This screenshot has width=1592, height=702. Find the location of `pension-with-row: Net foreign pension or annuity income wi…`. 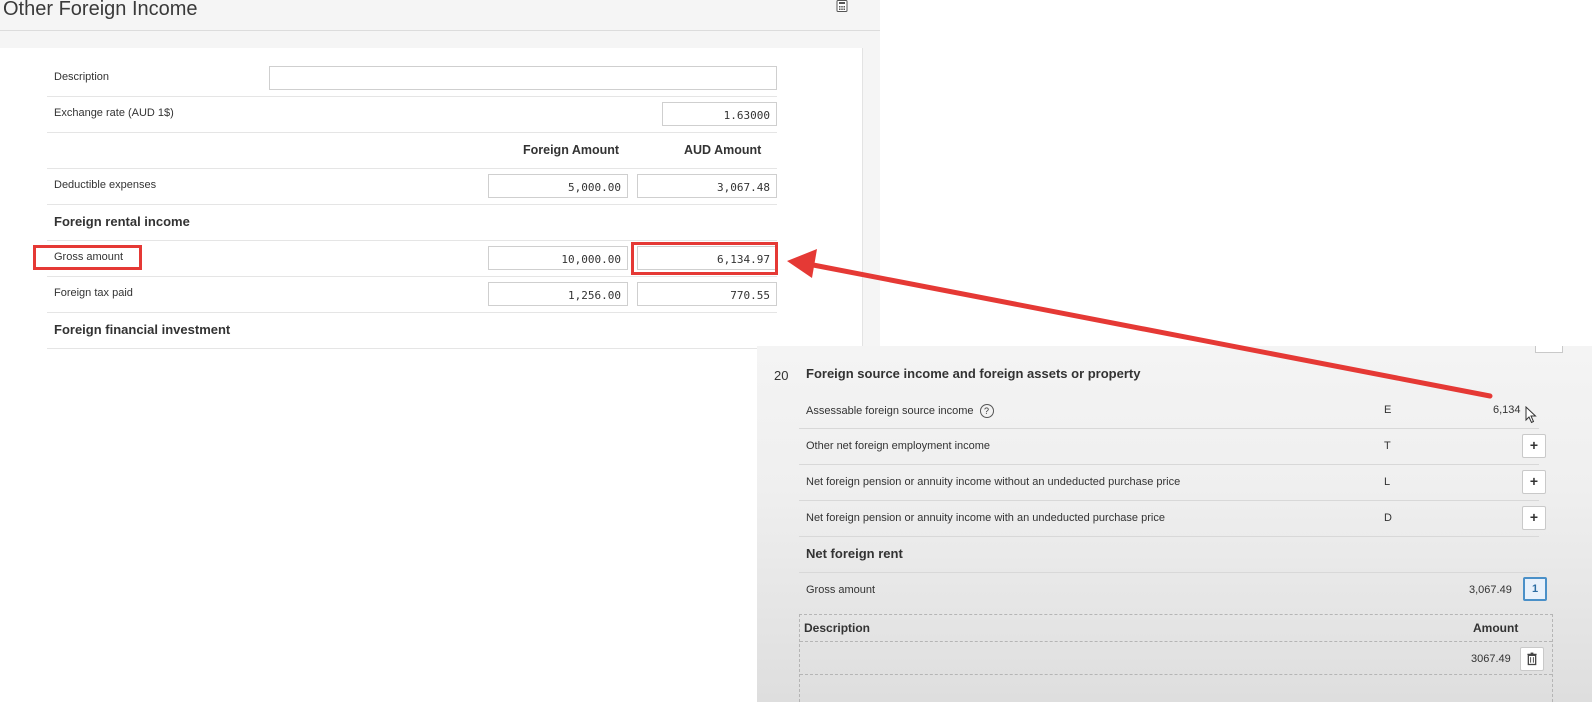

pension-with-row: Net foreign pension or annuity income wi… is located at coordinates (1172, 518).